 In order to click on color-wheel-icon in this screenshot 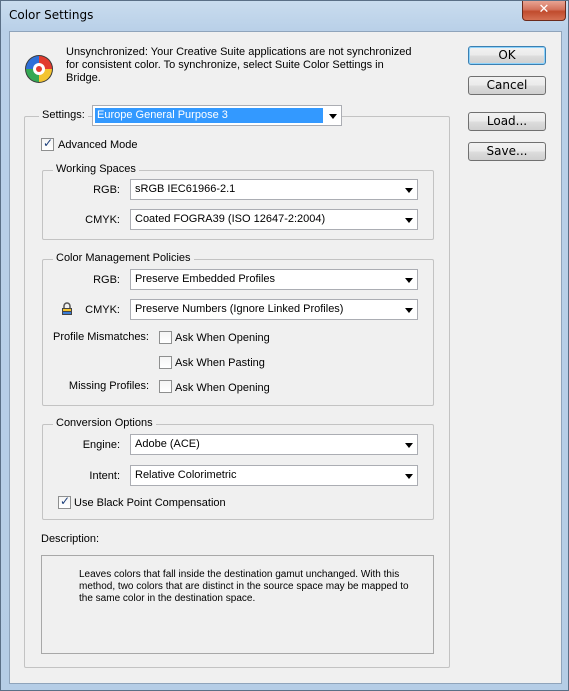, I will do `click(39, 69)`.